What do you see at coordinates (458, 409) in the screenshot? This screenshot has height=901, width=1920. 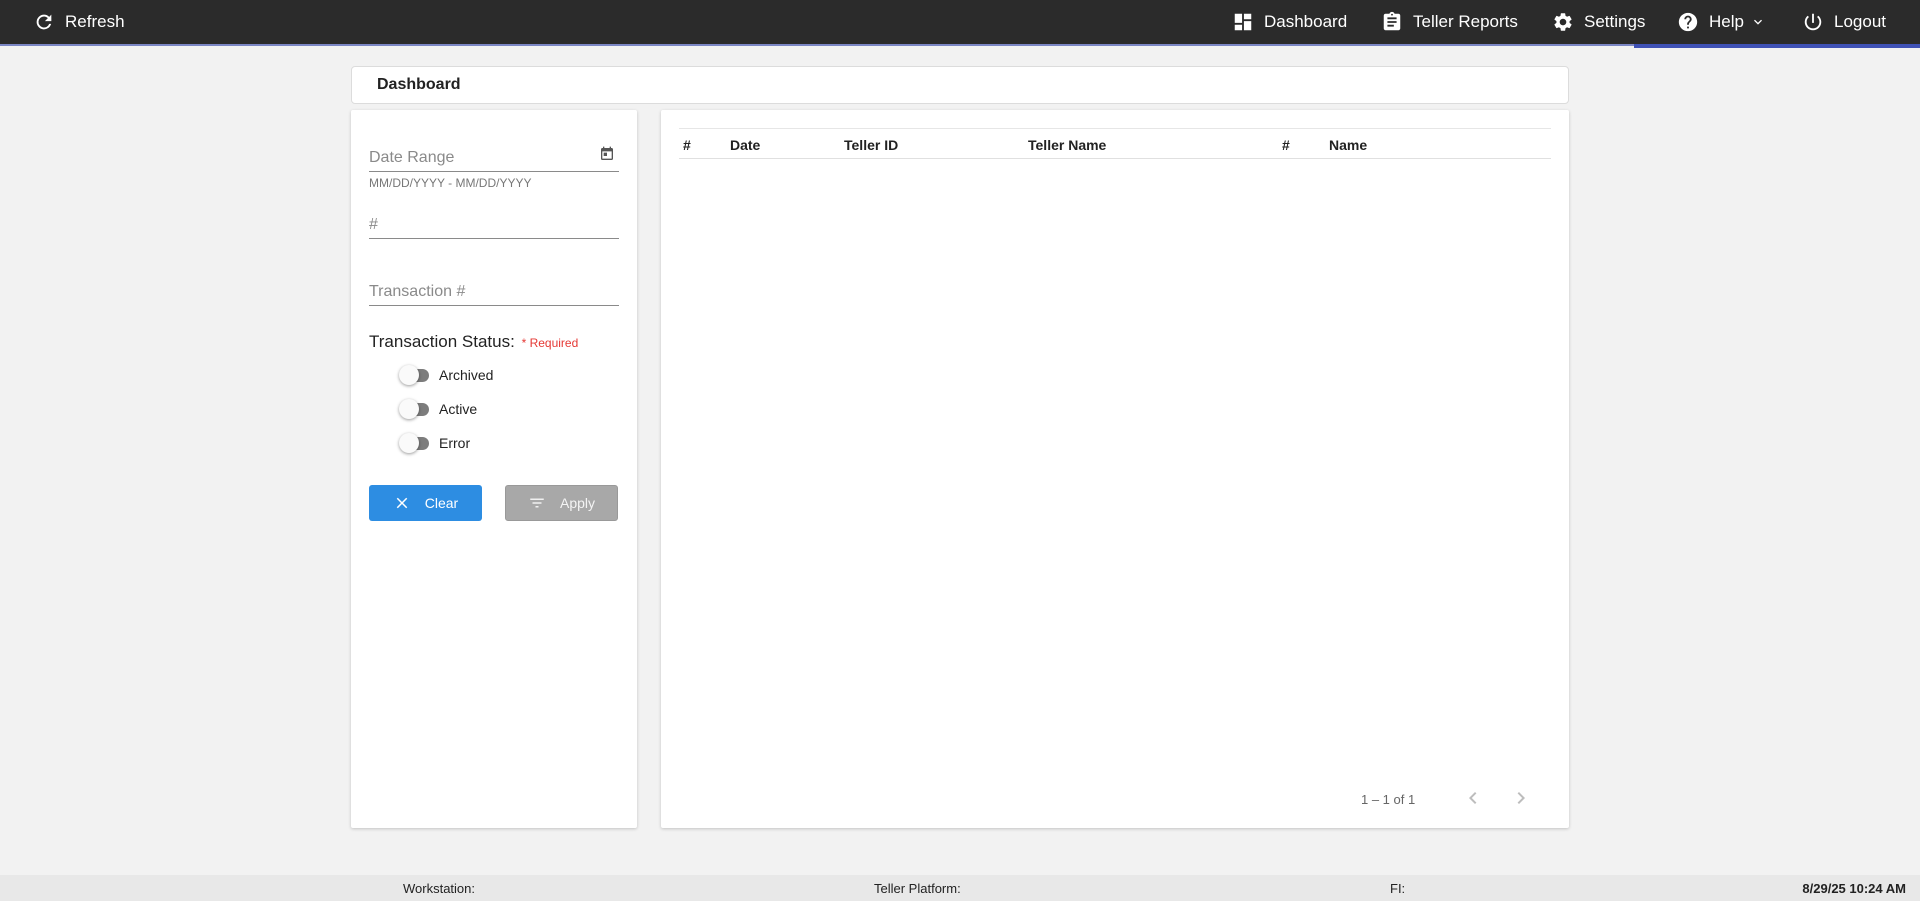 I see `status-toggle-label: Active` at bounding box center [458, 409].